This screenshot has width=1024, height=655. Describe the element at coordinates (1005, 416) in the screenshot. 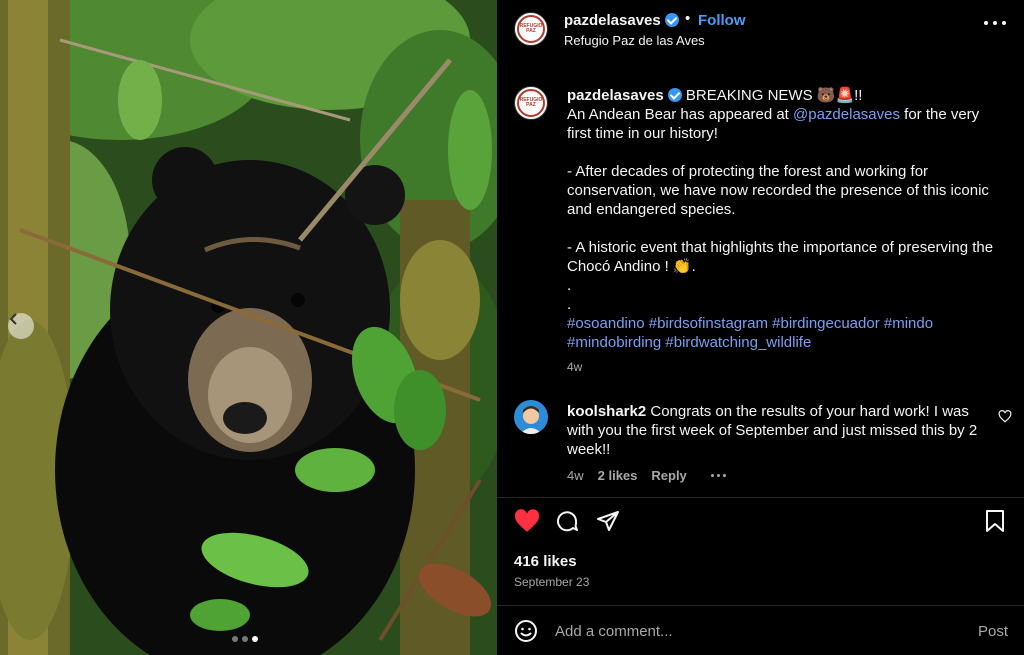

I see `heart-outline-icon` at that location.